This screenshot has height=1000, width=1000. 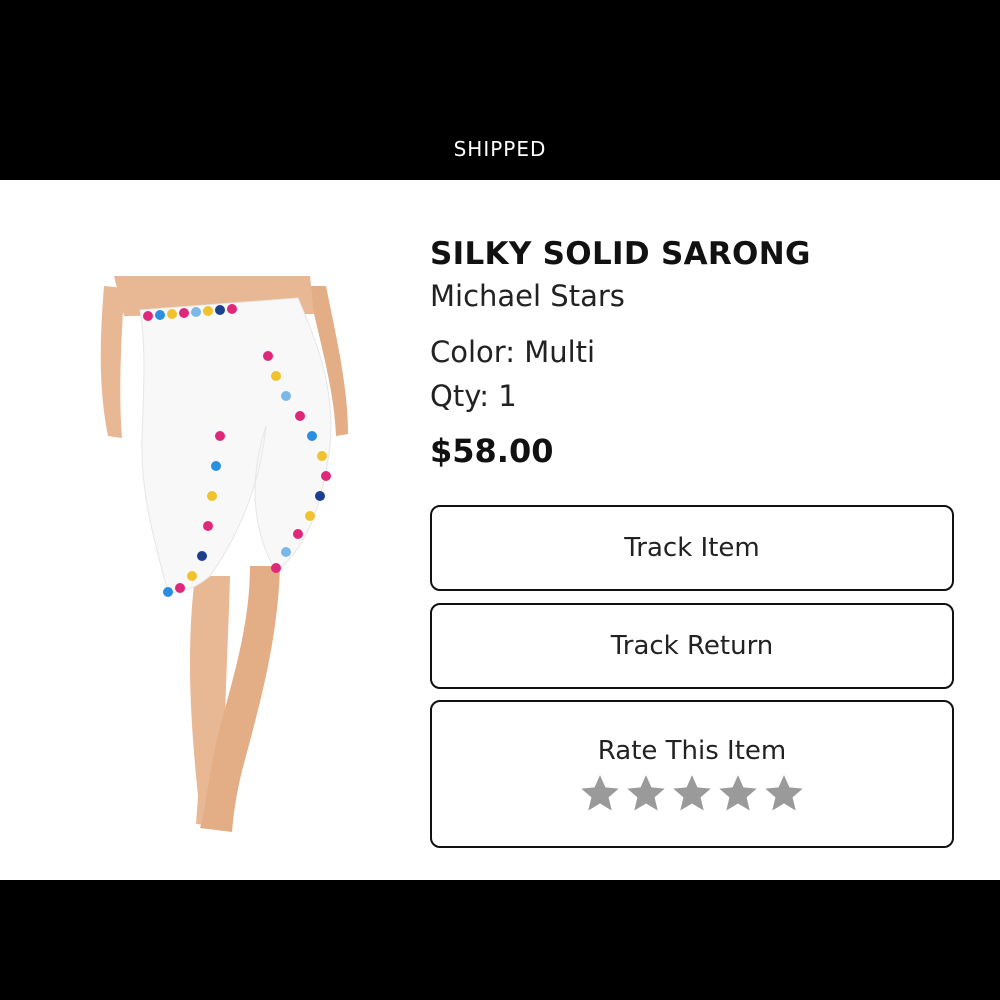 I want to click on product-name: SILKY SOLID SARONG, so click(x=620, y=254).